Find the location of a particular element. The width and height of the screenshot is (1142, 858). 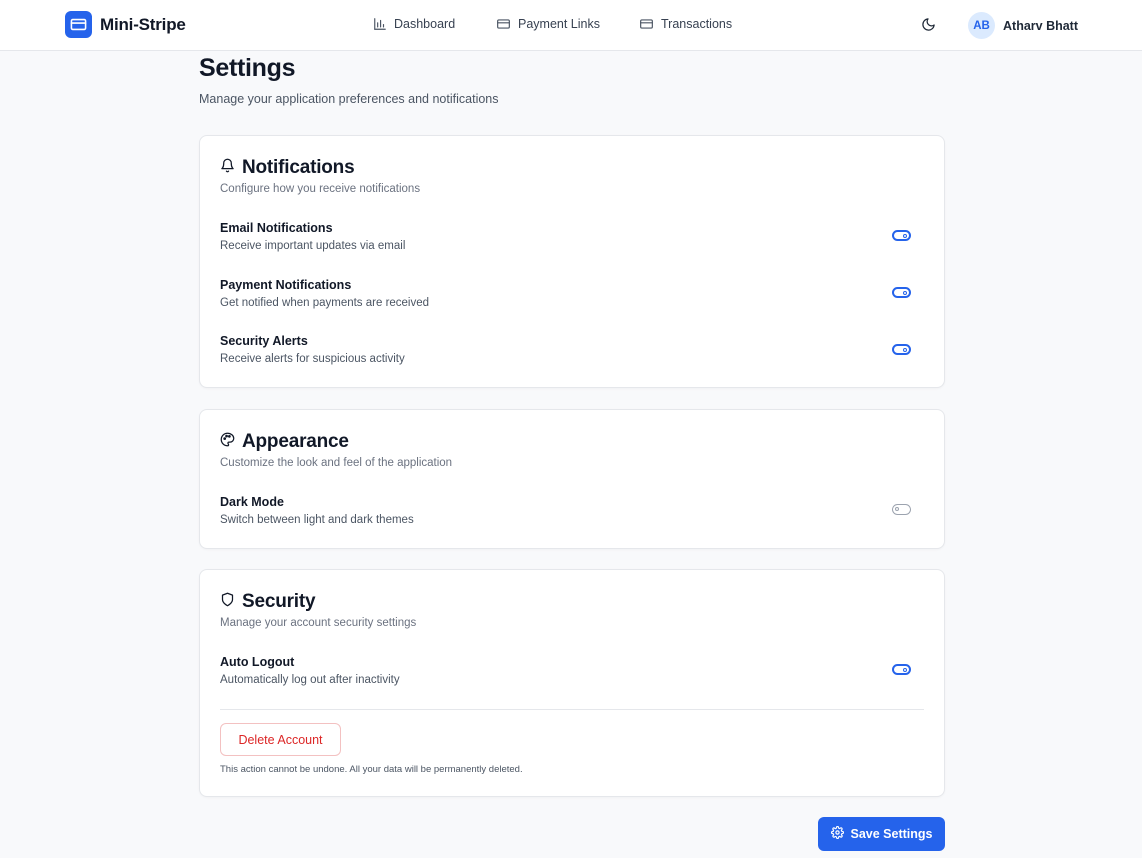

nav-link-label: Transactions is located at coordinates (697, 24).